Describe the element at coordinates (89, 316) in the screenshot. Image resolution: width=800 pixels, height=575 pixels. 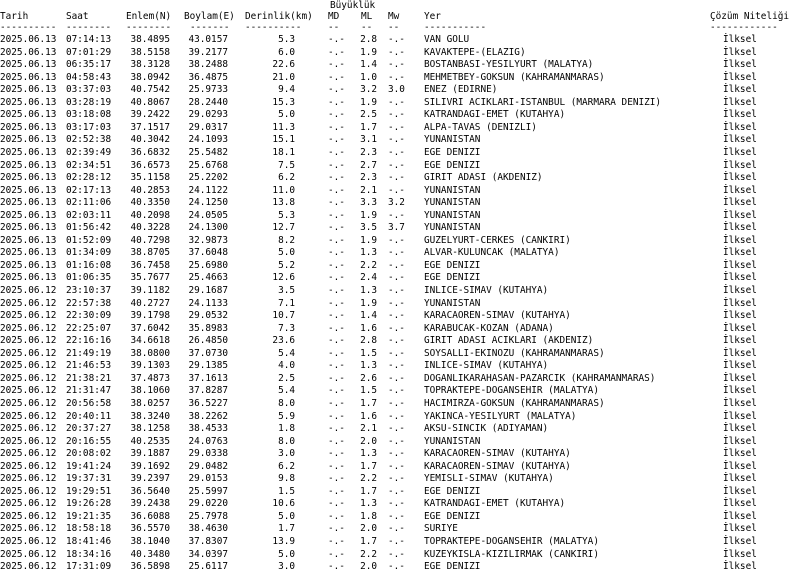
I see `cell-time: 22:30:09` at that location.